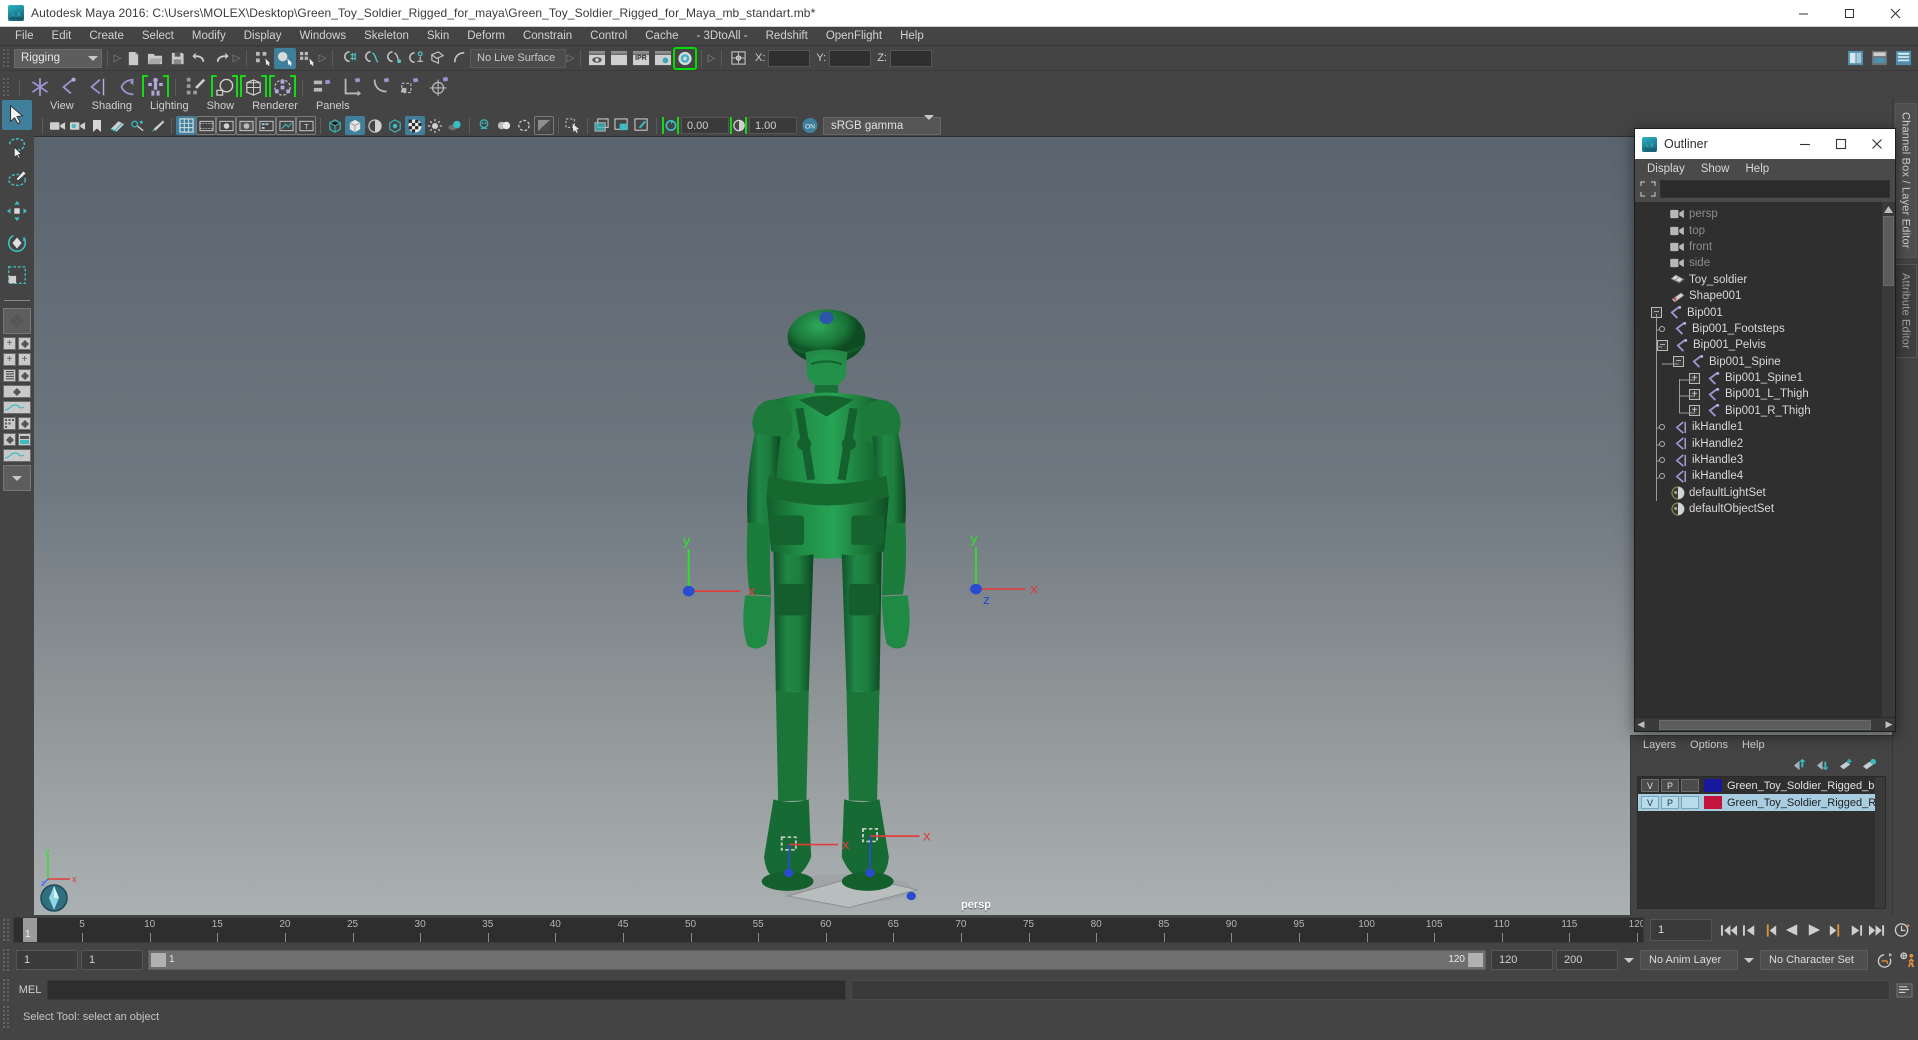 The image size is (1918, 1040). What do you see at coordinates (1879, 58) in the screenshot?
I see `show-hide-layer-editor-icon` at bounding box center [1879, 58].